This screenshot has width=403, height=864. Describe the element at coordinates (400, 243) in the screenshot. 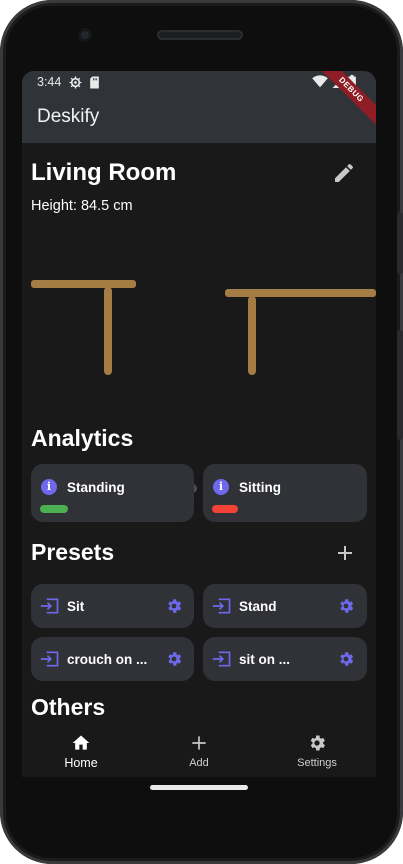

I see `volume-button` at that location.